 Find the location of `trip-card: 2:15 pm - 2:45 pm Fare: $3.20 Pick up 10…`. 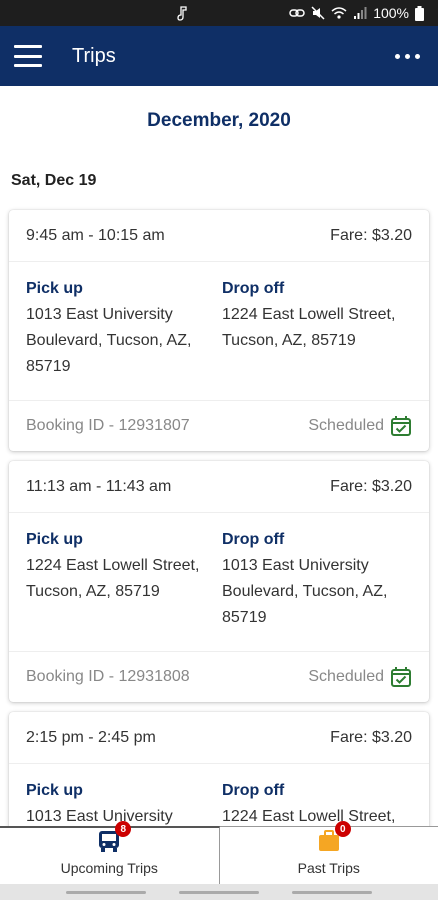

trip-card: 2:15 pm - 2:45 pm Fare: $3.20 Pick up 10… is located at coordinates (219, 770).